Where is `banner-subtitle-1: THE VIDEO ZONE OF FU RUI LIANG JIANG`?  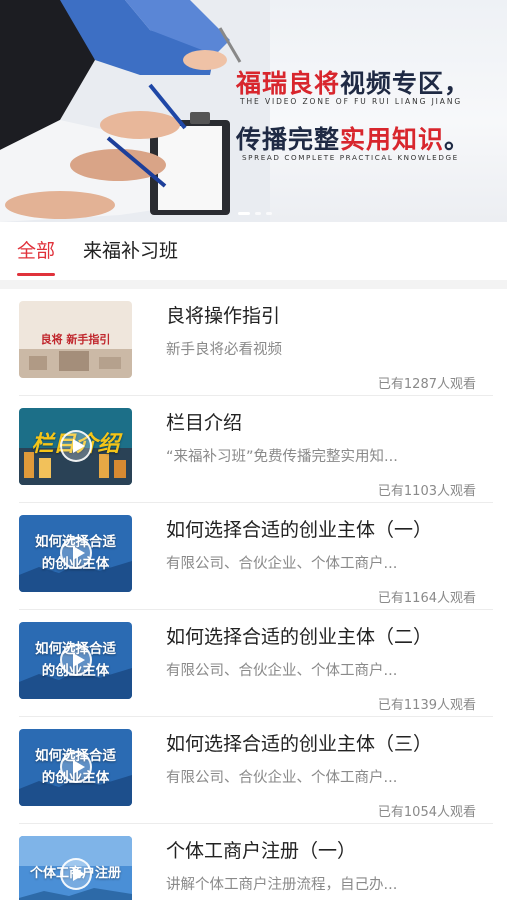 banner-subtitle-1: THE VIDEO ZONE OF FU RUI LIANG JIANG is located at coordinates (351, 101).